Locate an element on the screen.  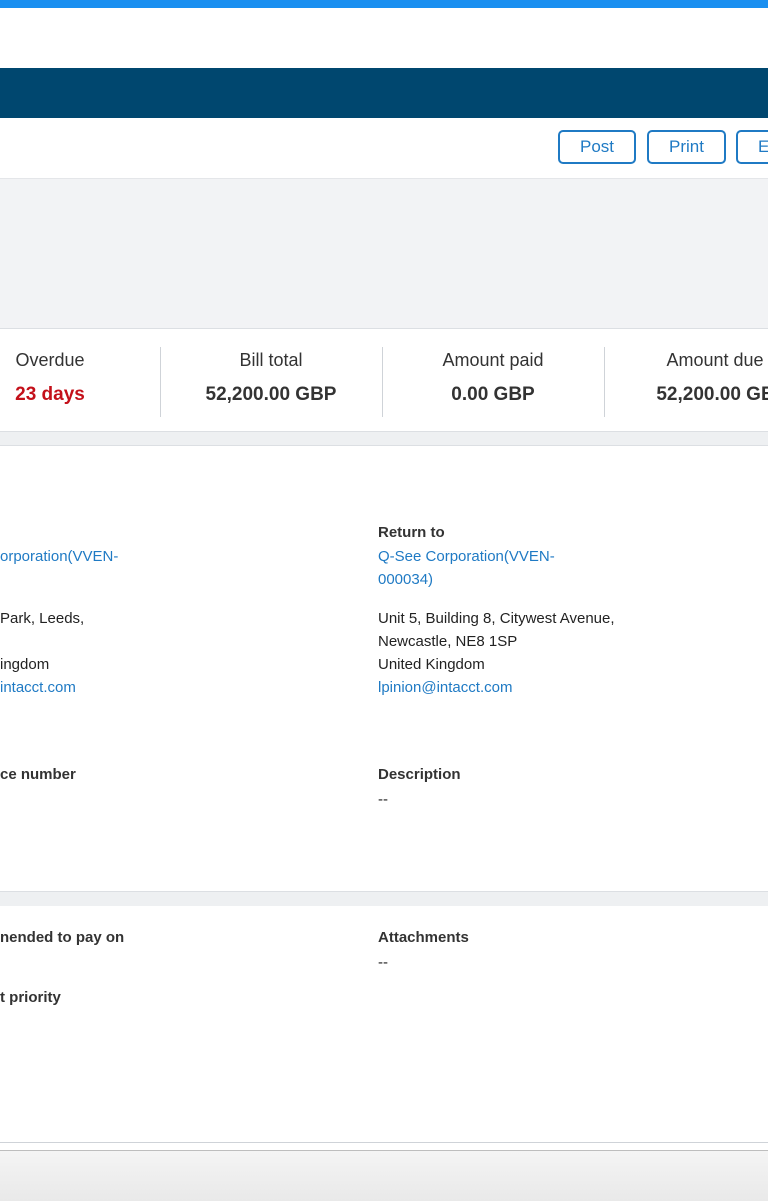
print-button: Print is located at coordinates (686, 147).